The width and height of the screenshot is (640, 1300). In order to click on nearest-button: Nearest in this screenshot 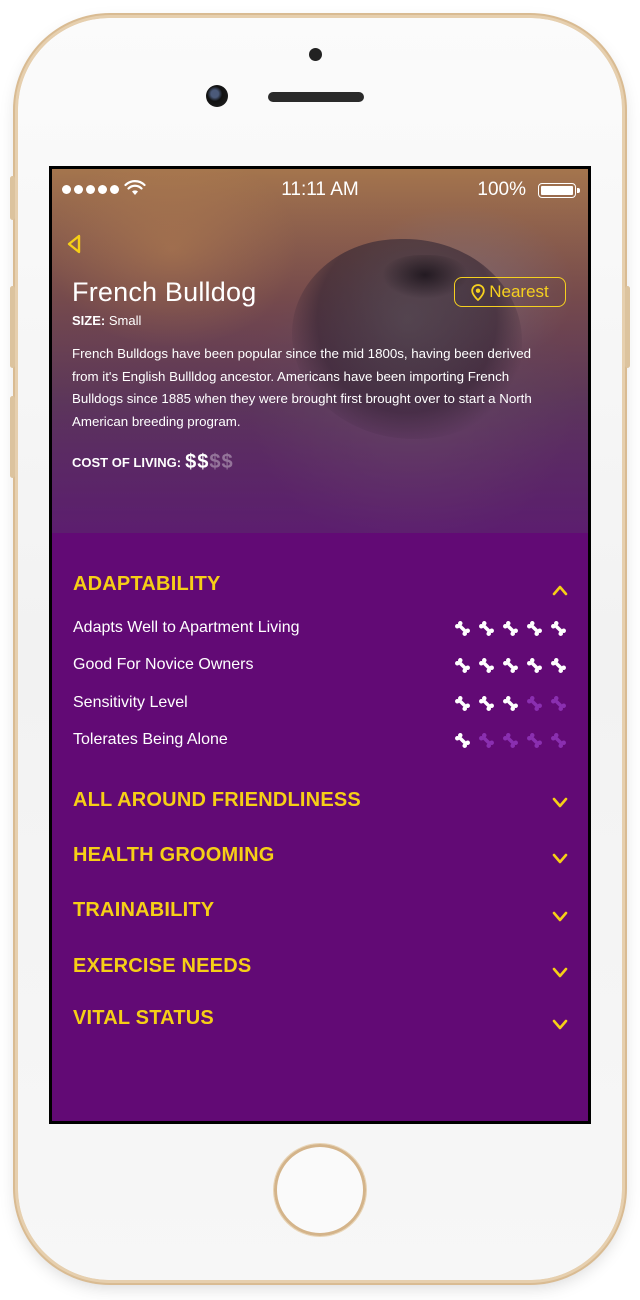, I will do `click(510, 292)`.